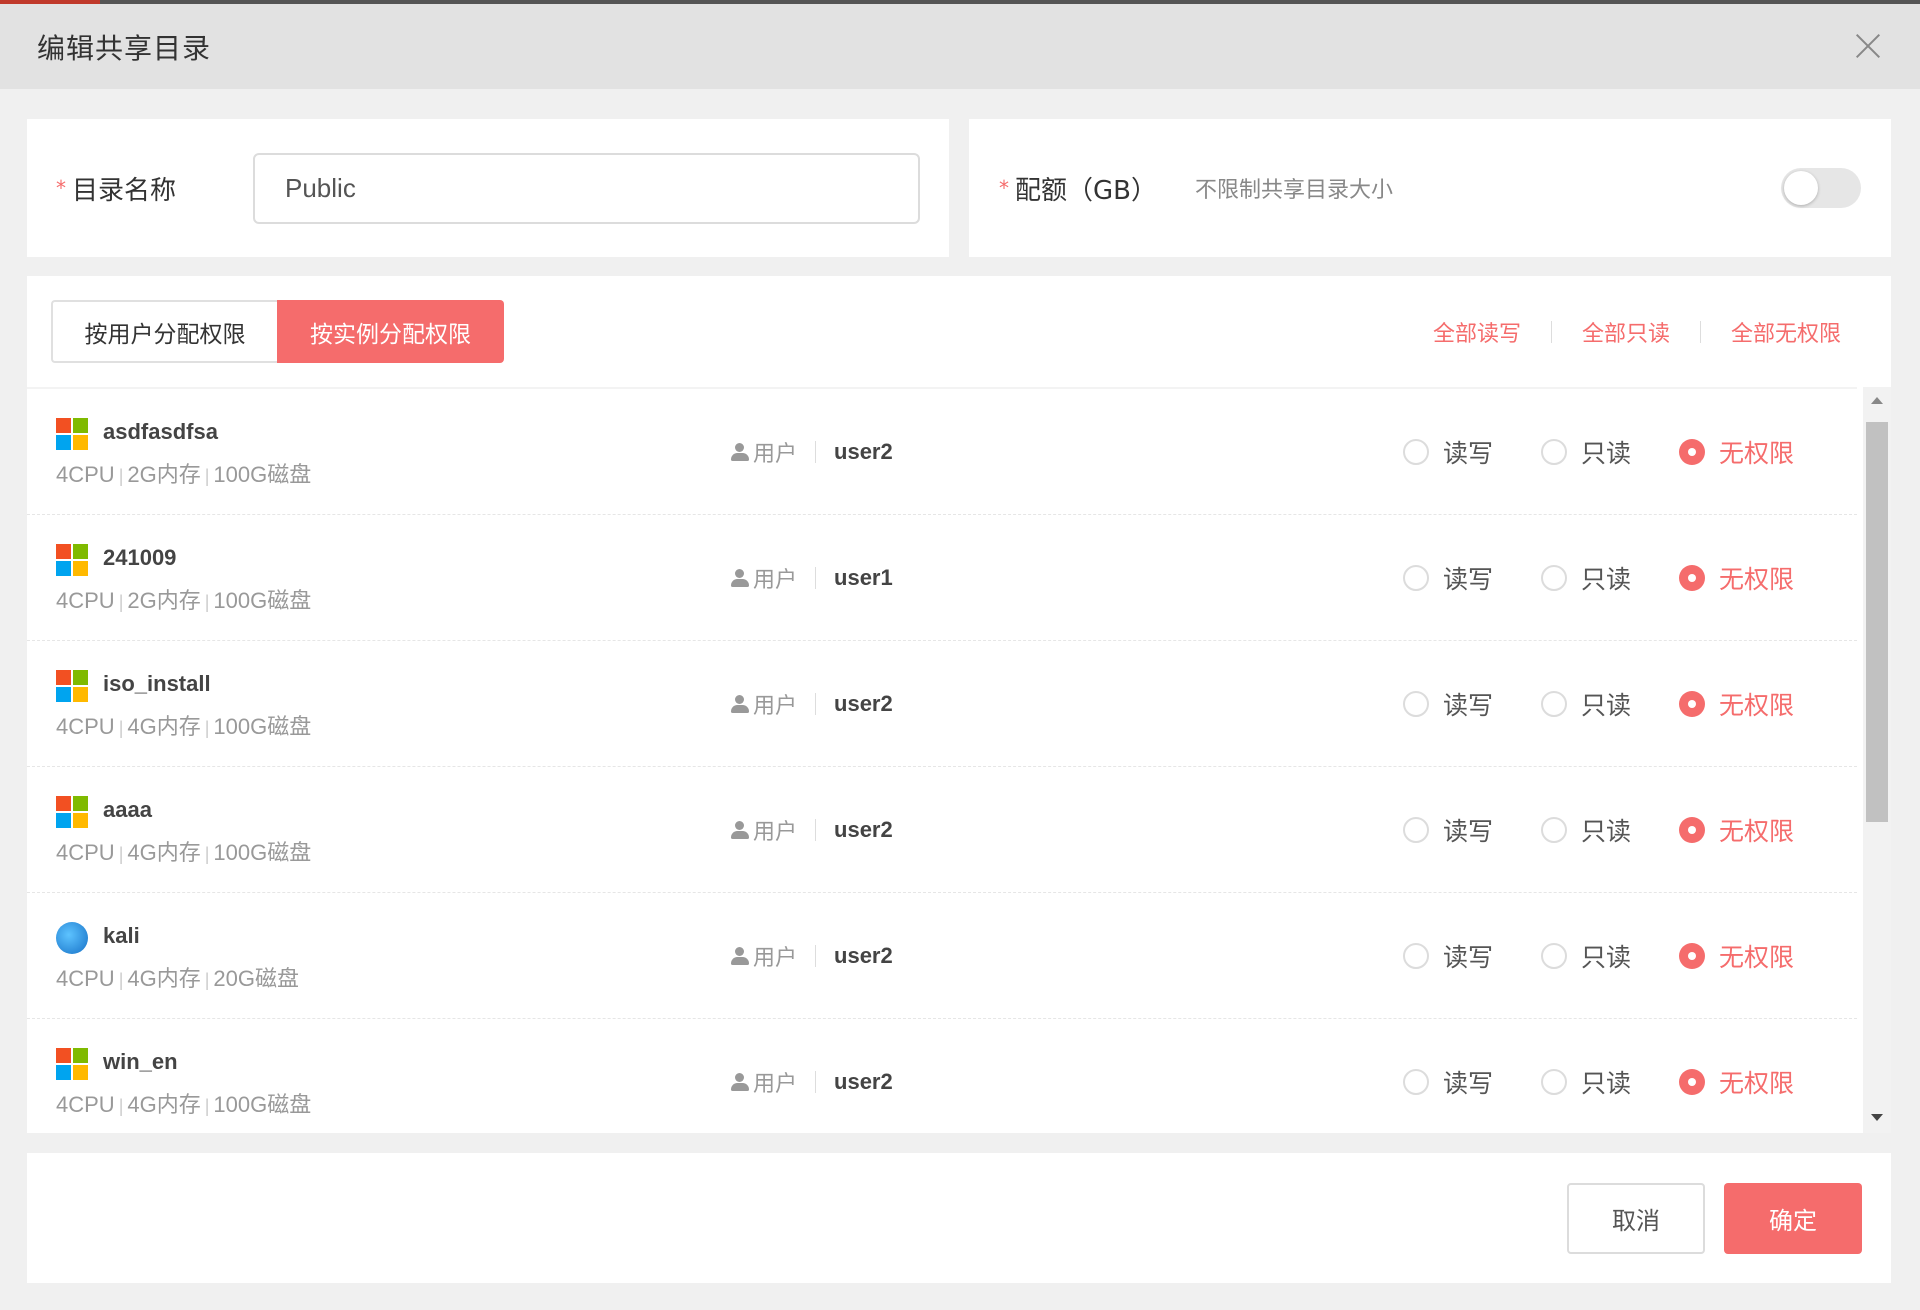  What do you see at coordinates (177, 977) in the screenshot?
I see `instance-specs: 4CPU | 4G内存 | 20G磁盘` at bounding box center [177, 977].